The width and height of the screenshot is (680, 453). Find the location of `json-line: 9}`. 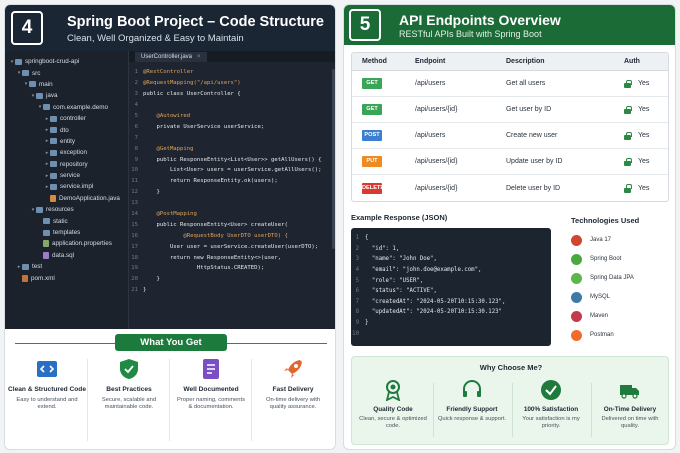

json-line: 9} is located at coordinates (451, 323).